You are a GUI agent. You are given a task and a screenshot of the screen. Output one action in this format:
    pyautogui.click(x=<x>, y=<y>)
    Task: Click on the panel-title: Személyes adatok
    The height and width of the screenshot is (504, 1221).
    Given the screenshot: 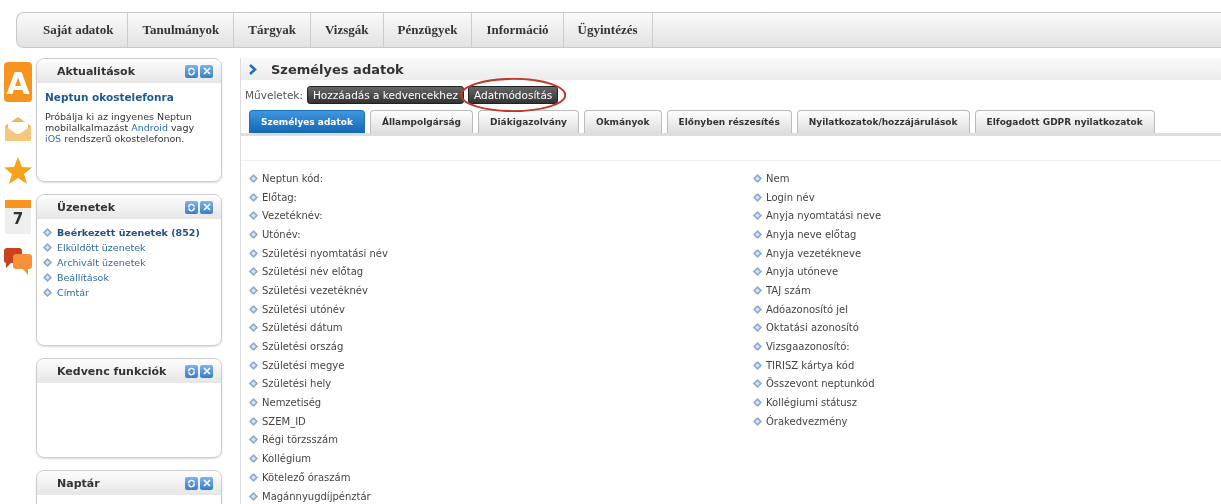 What is the action you would take?
    pyautogui.click(x=337, y=69)
    